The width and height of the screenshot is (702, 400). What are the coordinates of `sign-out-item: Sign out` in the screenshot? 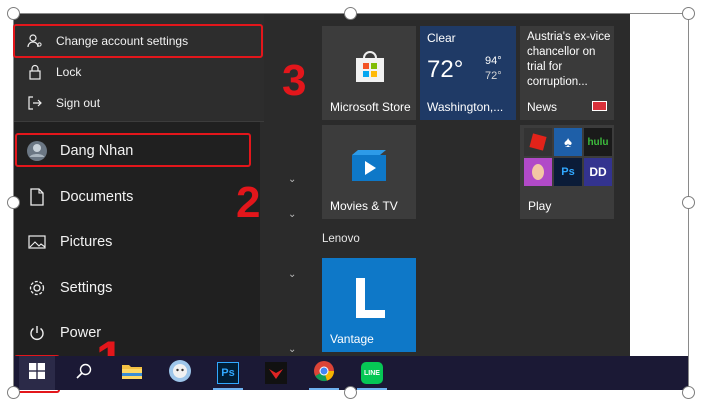 It's located at (57, 103).